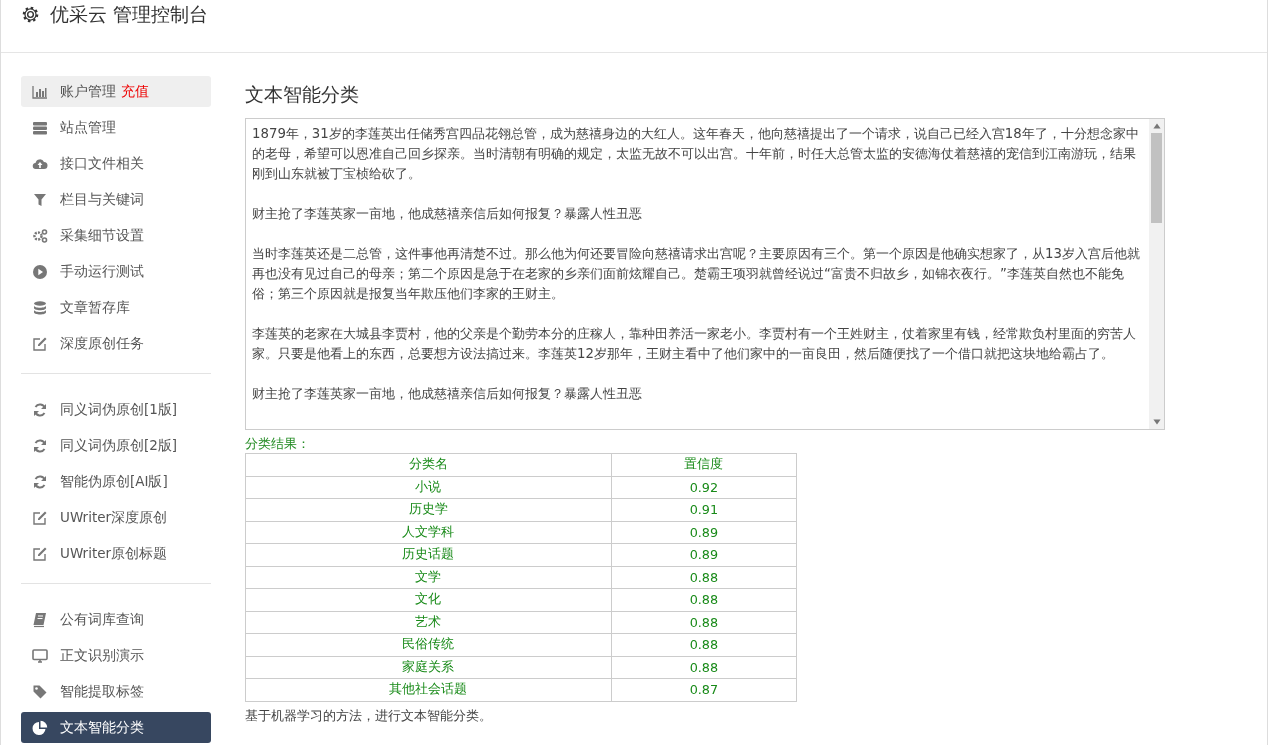  I want to click on table-cell: 历史学, so click(428, 509).